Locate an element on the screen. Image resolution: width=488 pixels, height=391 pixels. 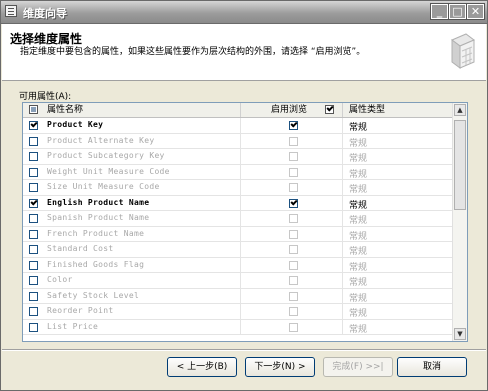
table-row: List Price 常规 is located at coordinates (238, 327).